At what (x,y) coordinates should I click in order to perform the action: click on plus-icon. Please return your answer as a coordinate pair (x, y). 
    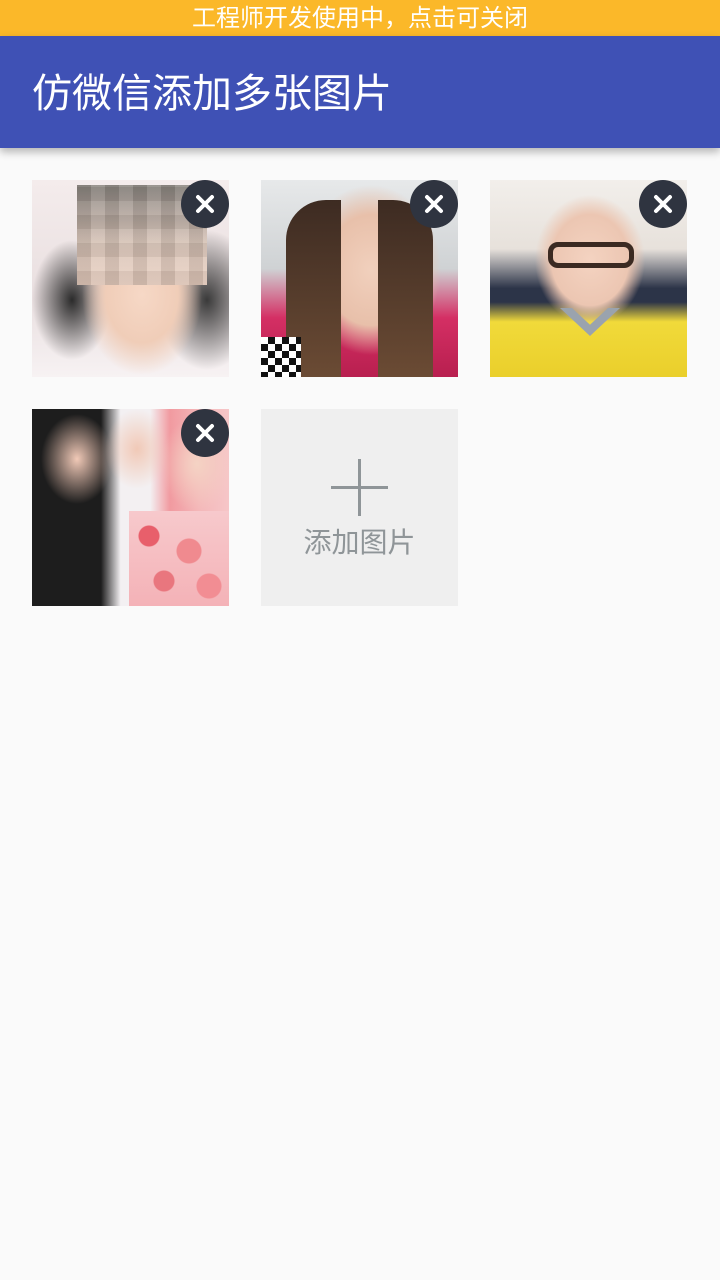
    Looking at the image, I should click on (359, 487).